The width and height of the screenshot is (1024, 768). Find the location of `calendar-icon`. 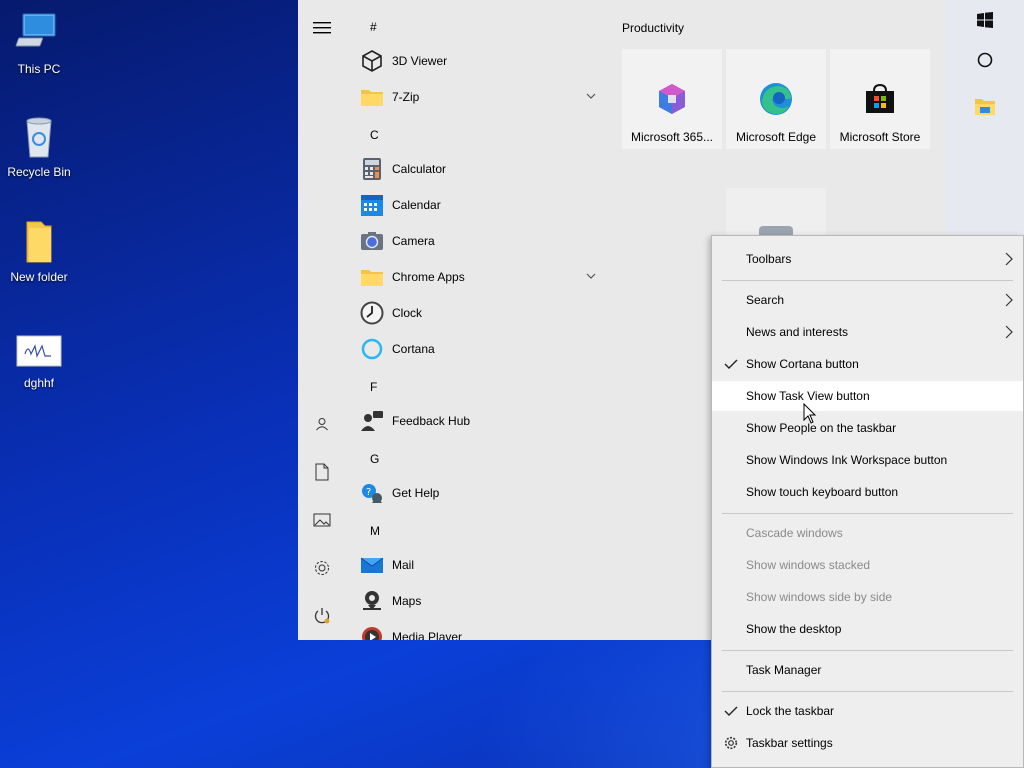

calendar-icon is located at coordinates (372, 205).